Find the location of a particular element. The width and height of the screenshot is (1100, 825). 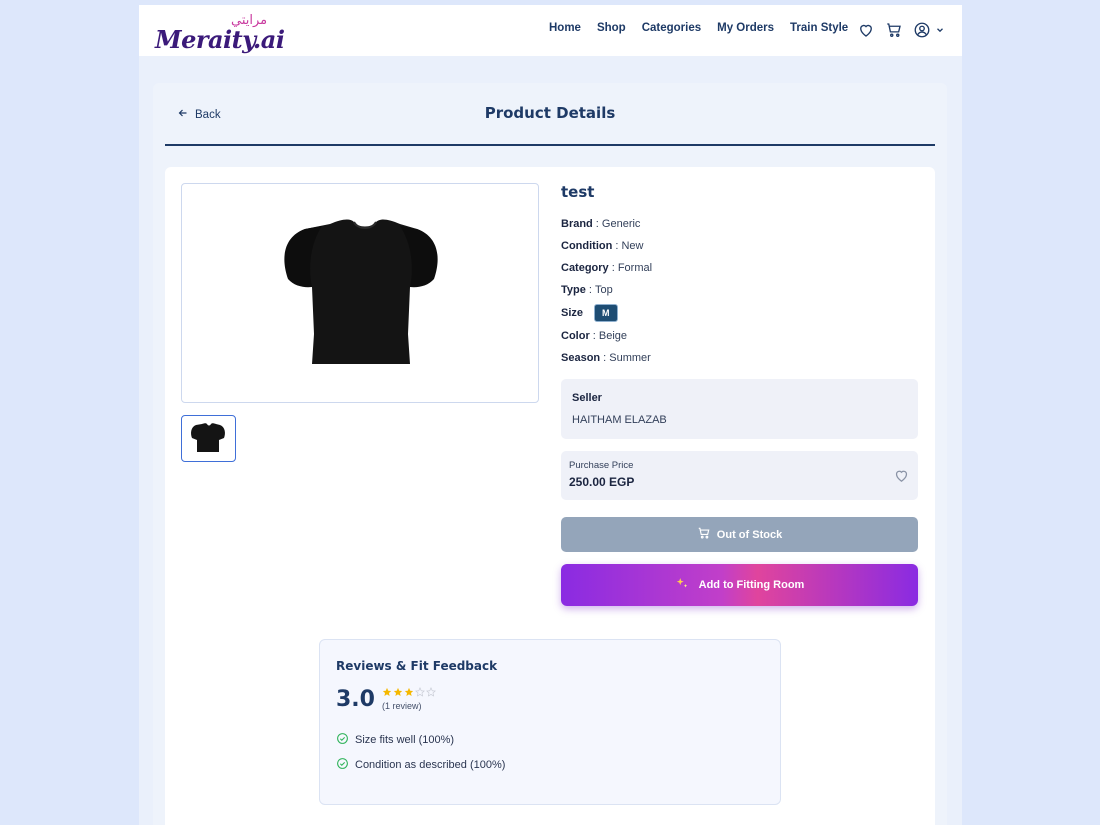

attr-value: Top is located at coordinates (603, 290).